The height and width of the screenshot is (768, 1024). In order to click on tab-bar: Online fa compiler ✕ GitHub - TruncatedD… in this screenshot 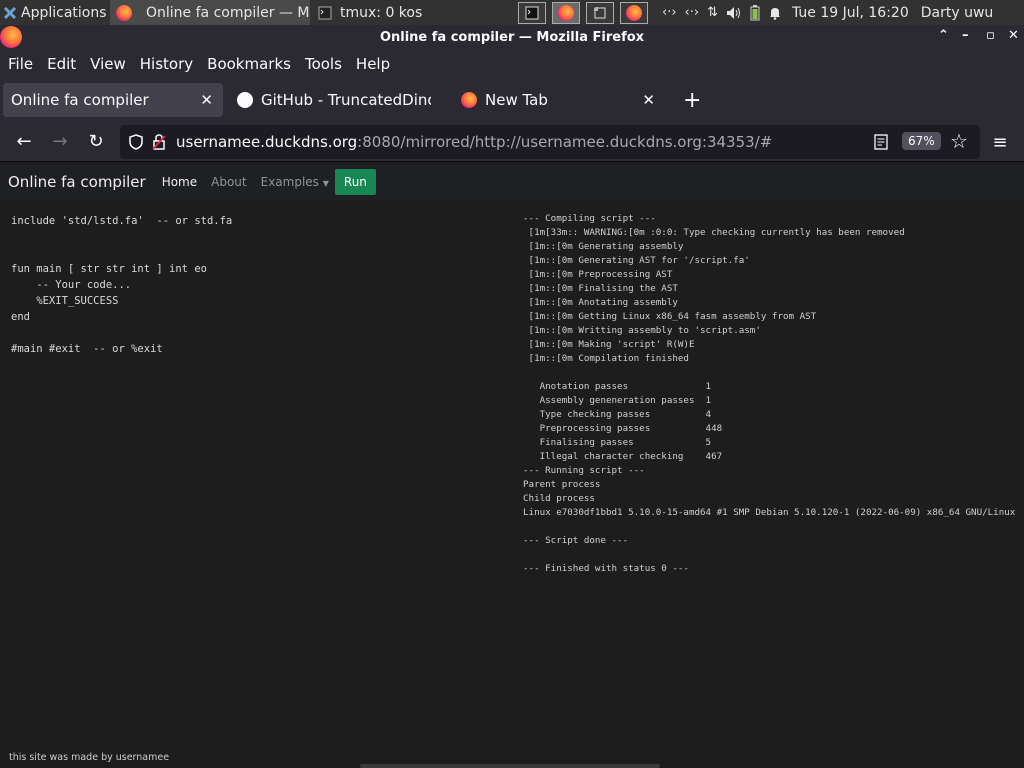, I will do `click(512, 100)`.